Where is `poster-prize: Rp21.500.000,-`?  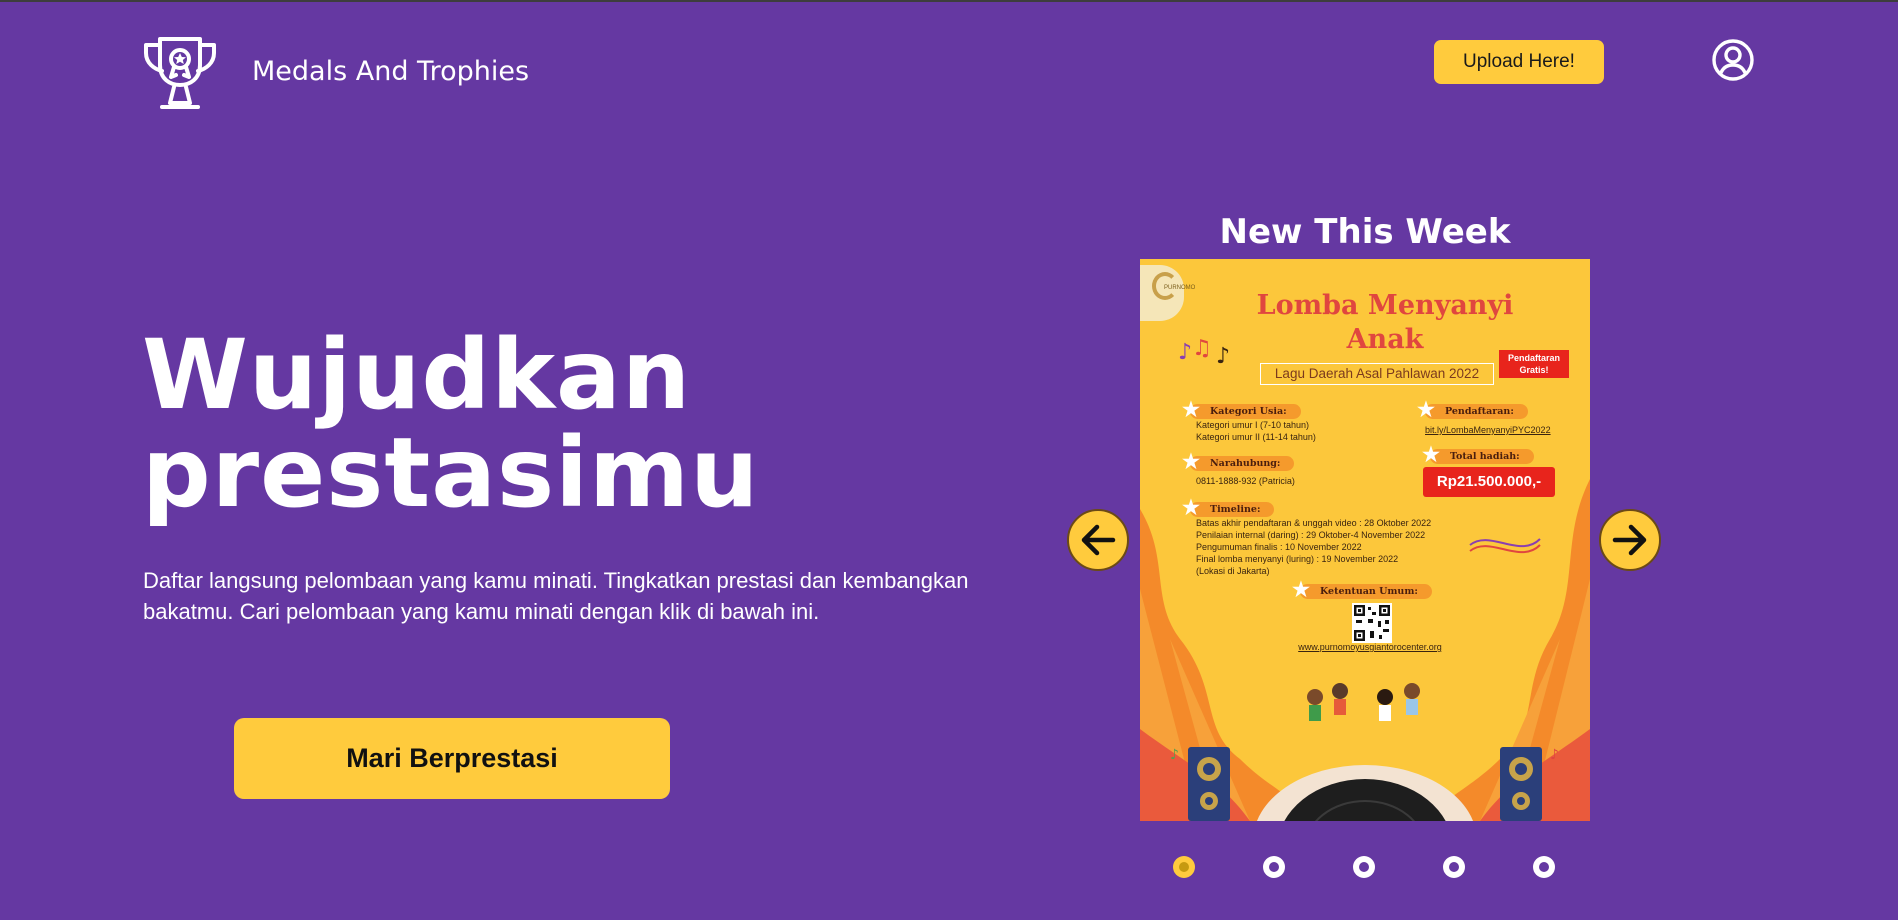
poster-prize: Rp21.500.000,- is located at coordinates (1489, 482).